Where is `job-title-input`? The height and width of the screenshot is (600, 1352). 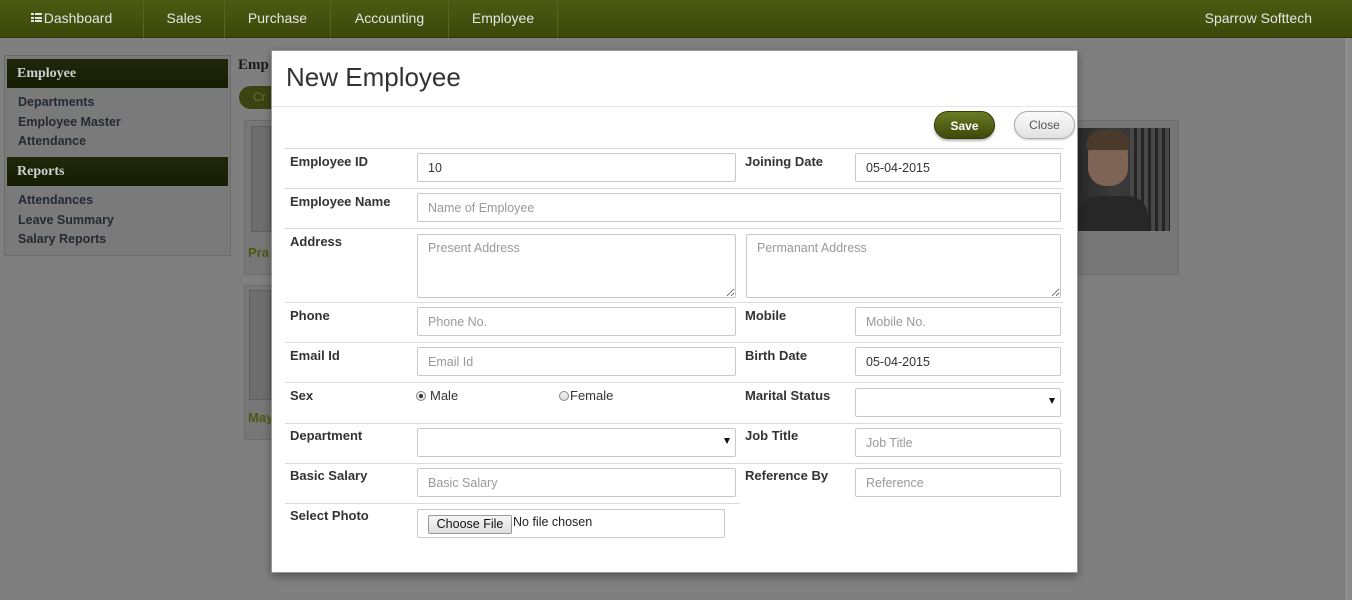 job-title-input is located at coordinates (958, 442).